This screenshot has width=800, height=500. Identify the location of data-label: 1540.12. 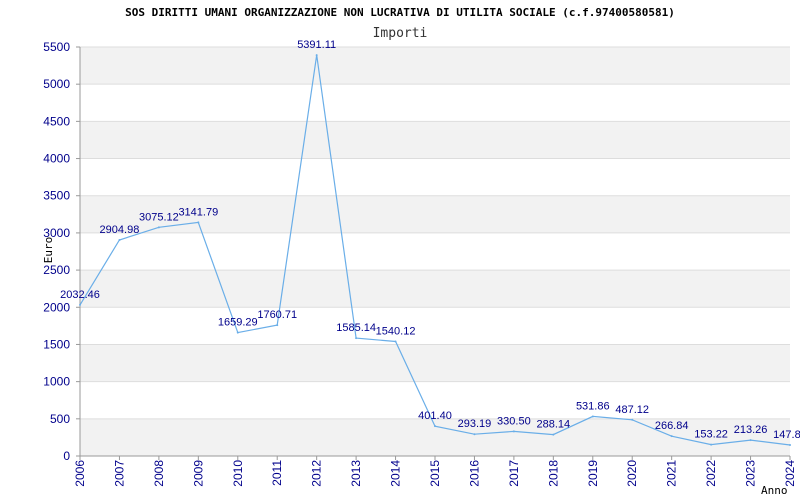
(396, 331).